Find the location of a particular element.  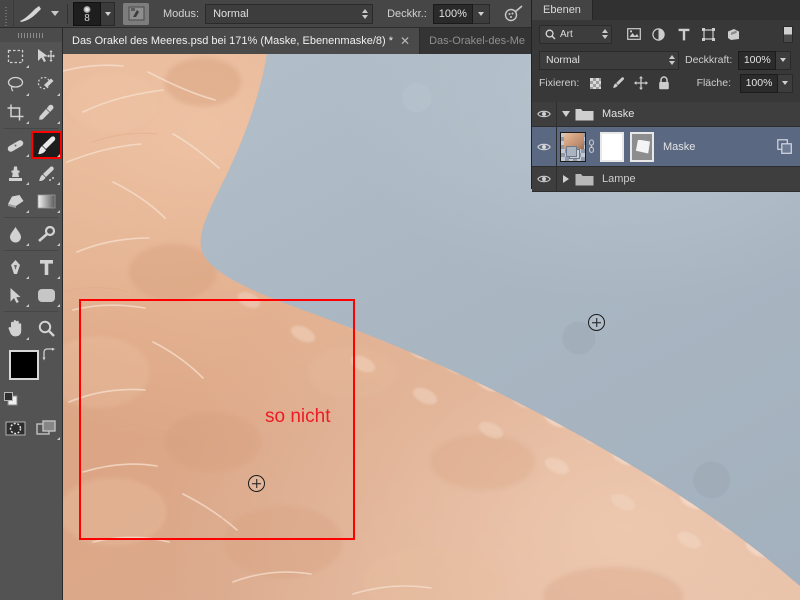

pen-tool is located at coordinates (15, 267).